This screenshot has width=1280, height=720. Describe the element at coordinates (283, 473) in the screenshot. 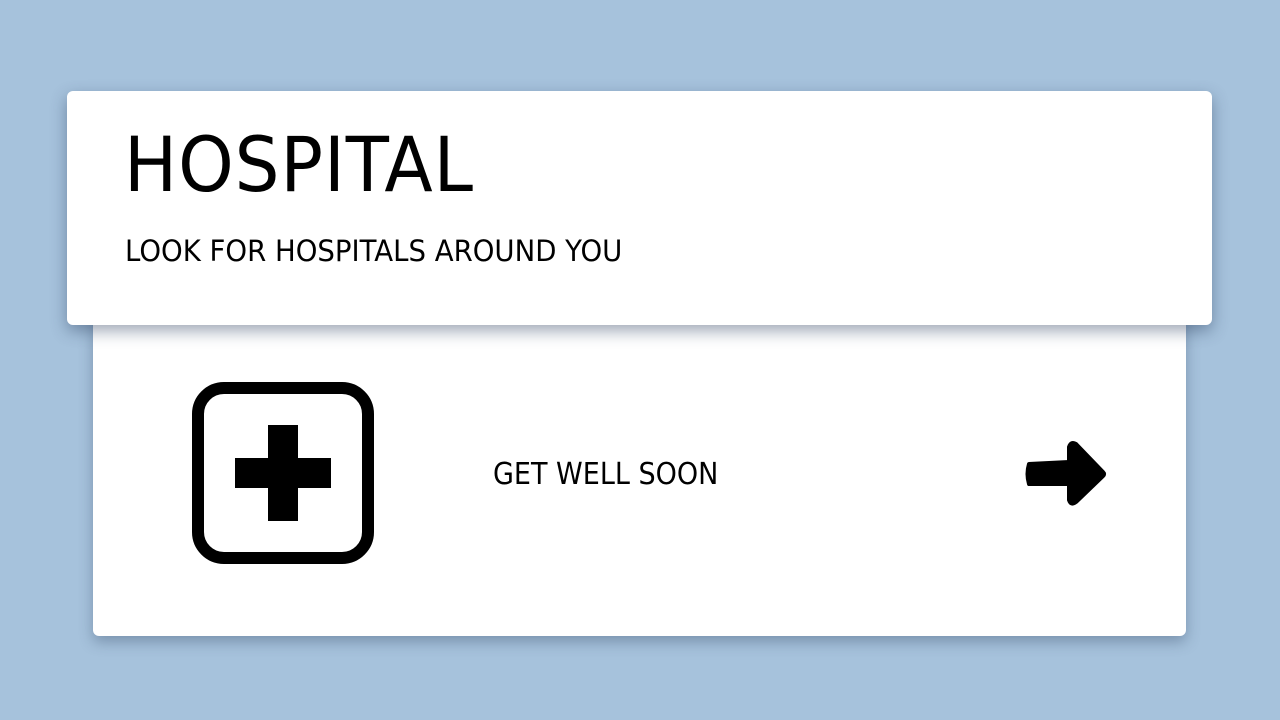

I see `hospital-cross-icon` at that location.